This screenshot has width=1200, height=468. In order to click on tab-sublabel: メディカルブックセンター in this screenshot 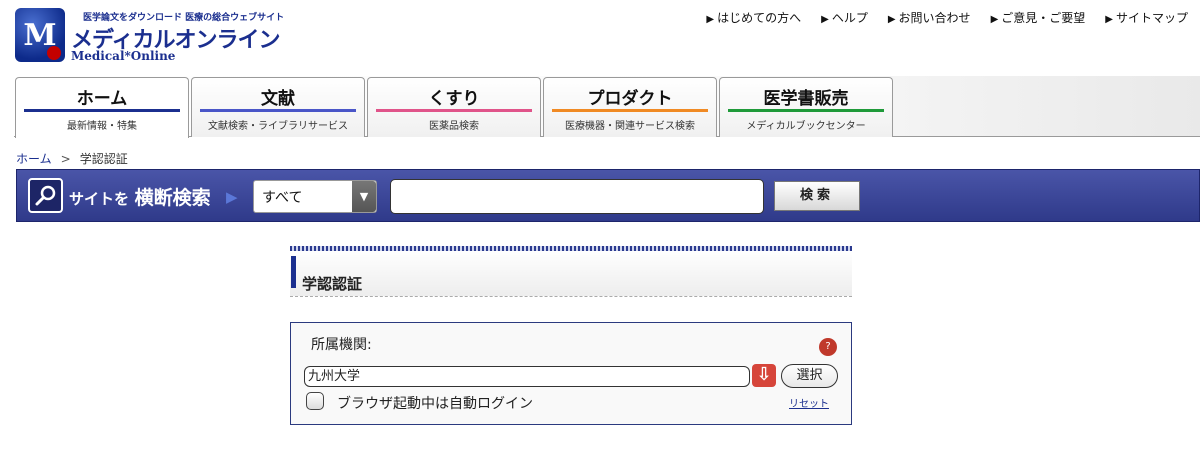, I will do `click(806, 126)`.